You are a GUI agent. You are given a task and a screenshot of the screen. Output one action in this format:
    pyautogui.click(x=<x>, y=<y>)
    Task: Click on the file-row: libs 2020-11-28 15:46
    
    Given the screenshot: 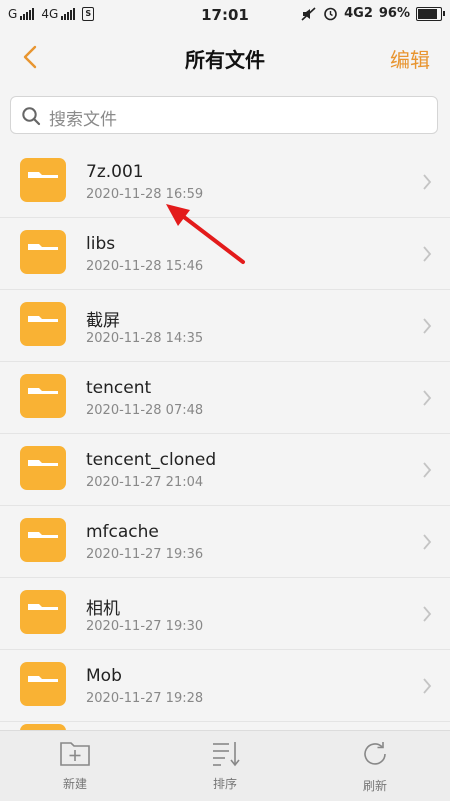 What is the action you would take?
    pyautogui.click(x=225, y=254)
    